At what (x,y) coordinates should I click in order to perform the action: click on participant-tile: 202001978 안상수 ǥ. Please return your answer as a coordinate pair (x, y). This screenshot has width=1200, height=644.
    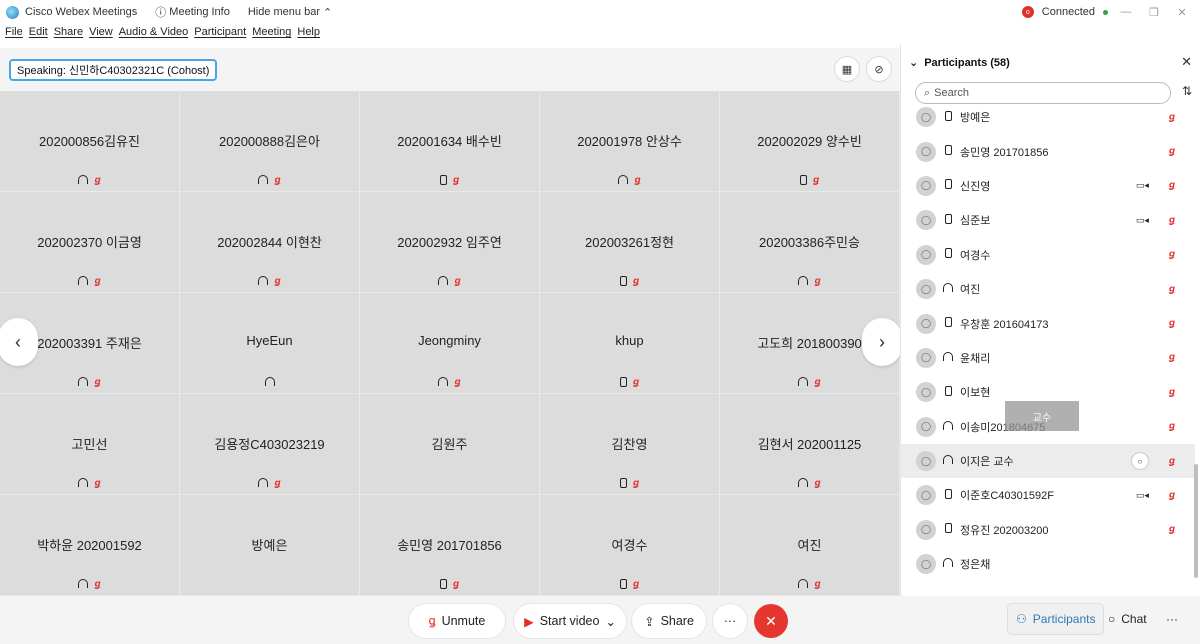
    Looking at the image, I should click on (630, 141).